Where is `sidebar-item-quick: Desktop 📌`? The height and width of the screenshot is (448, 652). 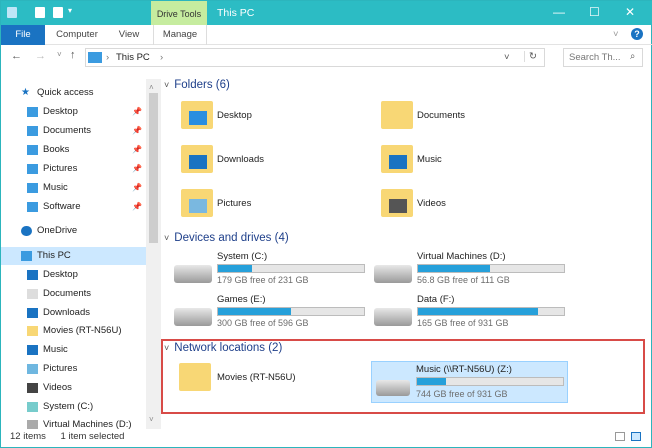 sidebar-item-quick: Desktop 📌 is located at coordinates (73, 112).